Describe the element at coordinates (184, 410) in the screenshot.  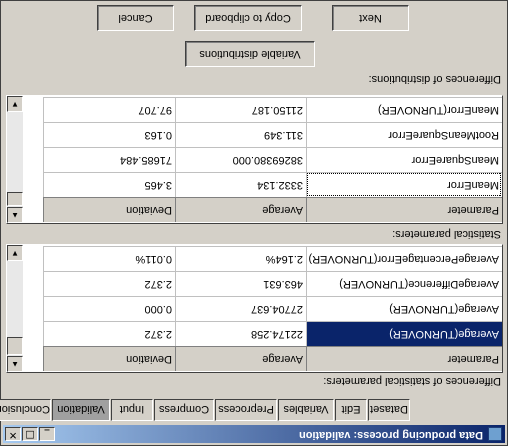
I see `tab-compress: Compress` at that location.